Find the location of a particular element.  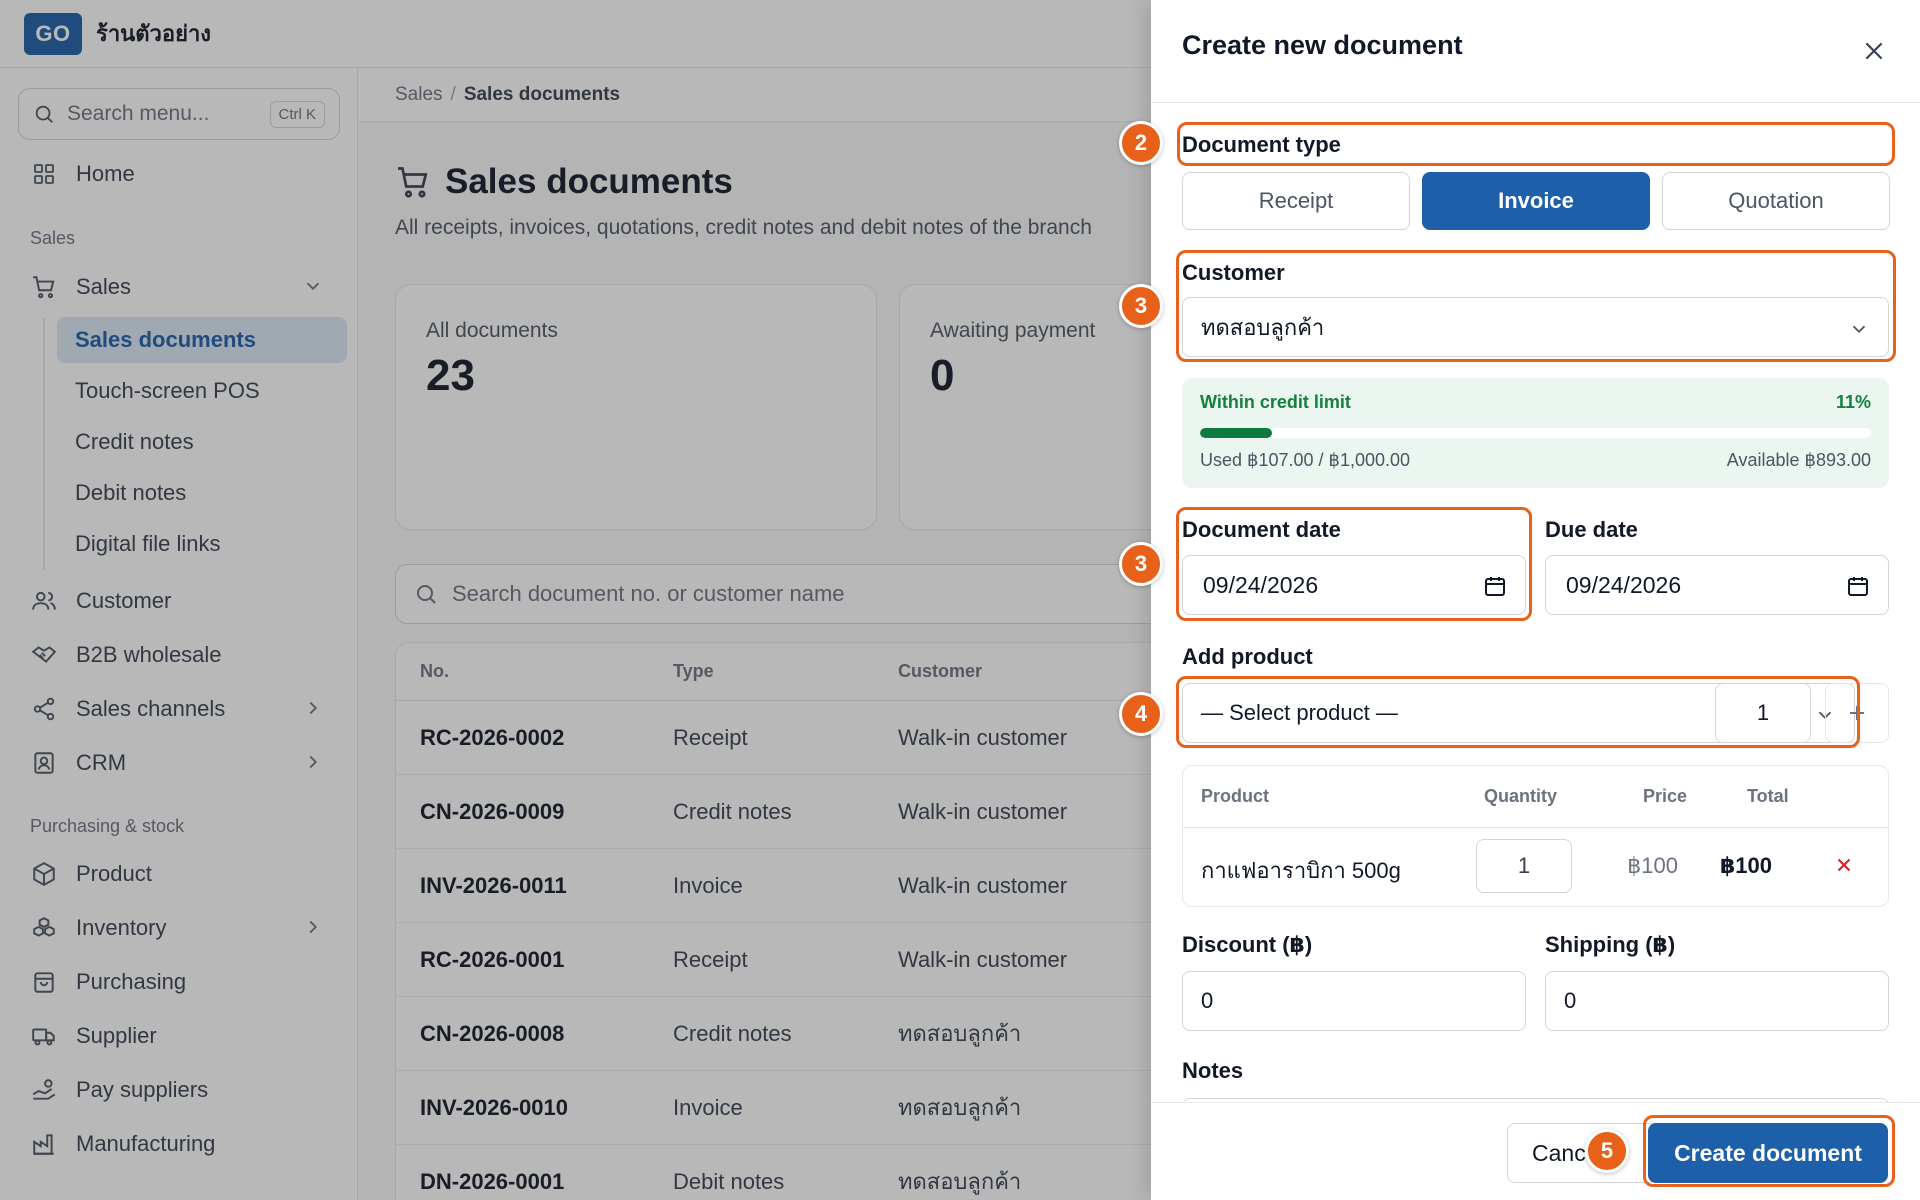

product-header: Product is located at coordinates (1235, 796).